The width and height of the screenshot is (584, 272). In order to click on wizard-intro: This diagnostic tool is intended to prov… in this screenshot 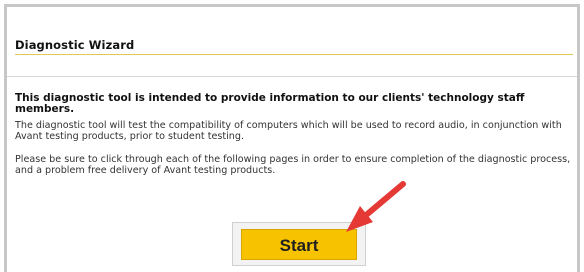, I will do `click(270, 103)`.